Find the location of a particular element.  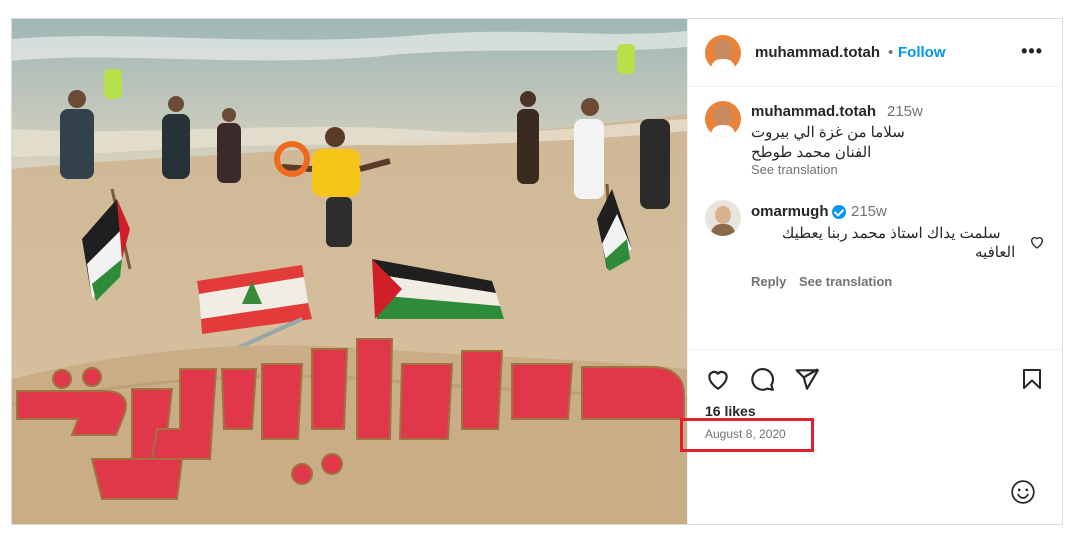

comment-icon is located at coordinates (762, 379).